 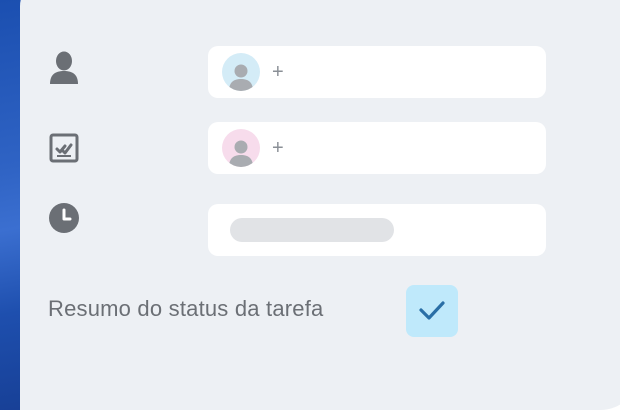 What do you see at coordinates (64, 148) in the screenshot?
I see `task-checklist-icon` at bounding box center [64, 148].